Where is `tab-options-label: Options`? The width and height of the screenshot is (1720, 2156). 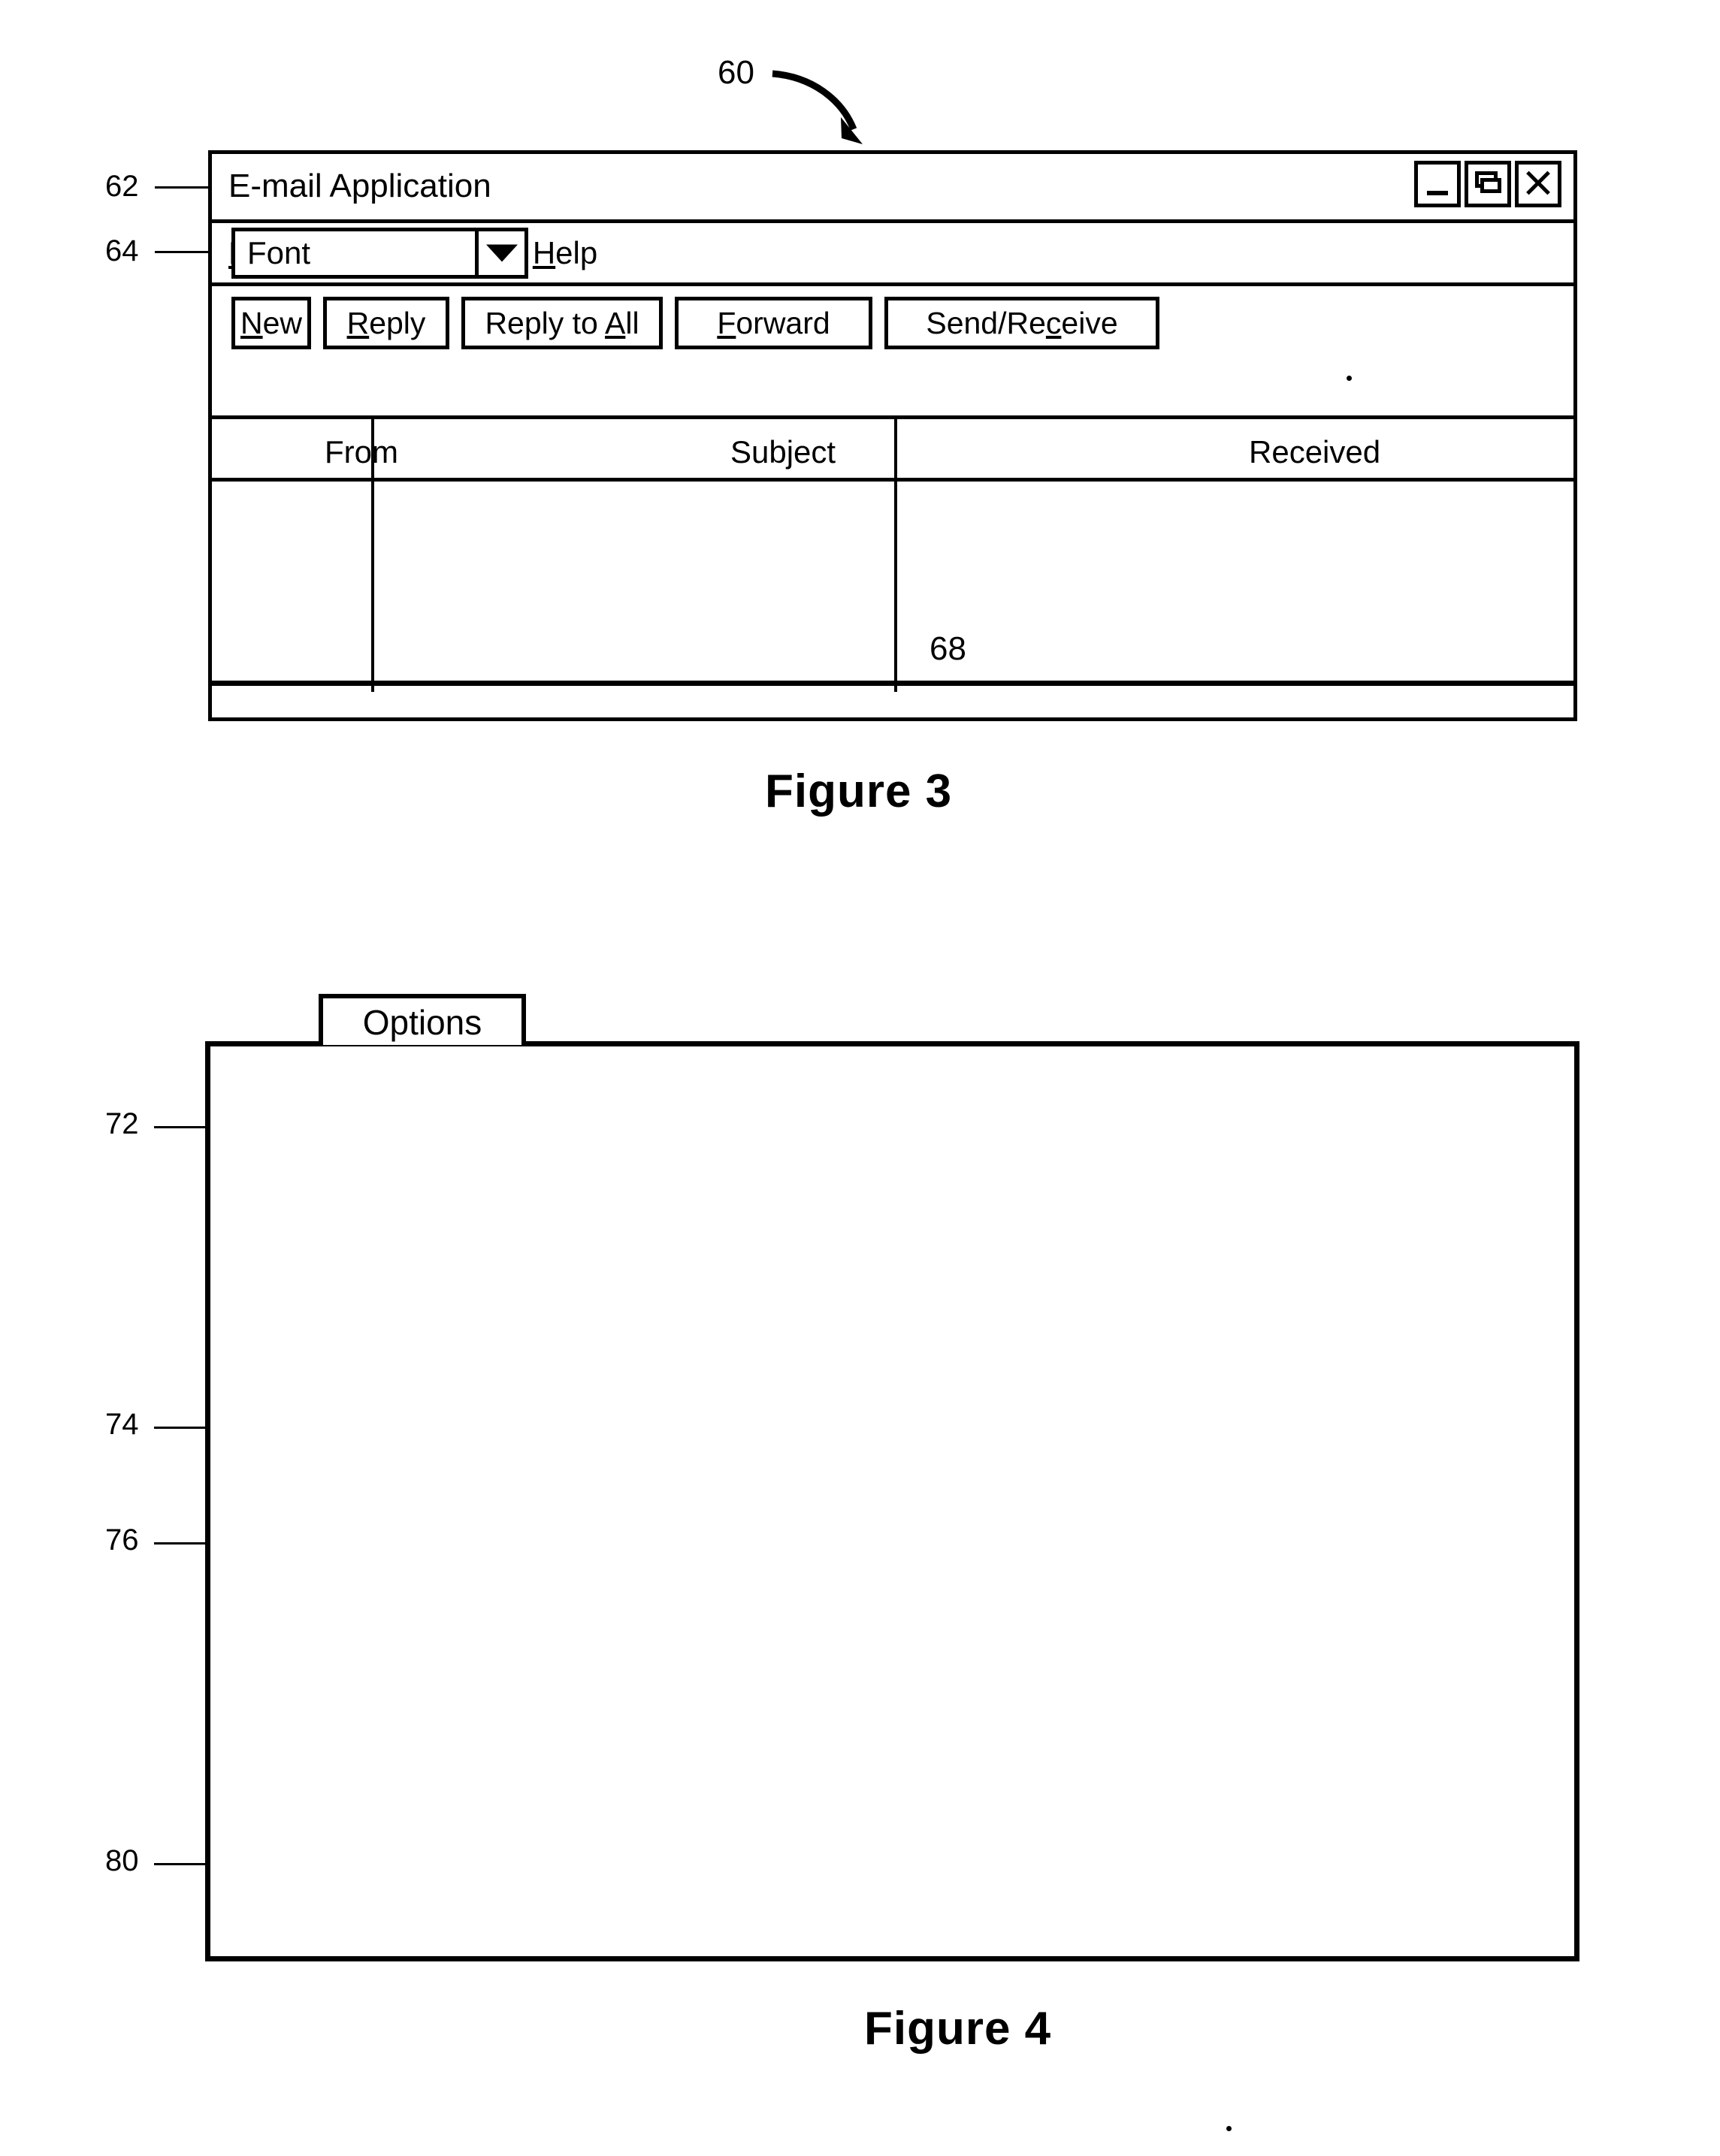
tab-options-label: Options is located at coordinates (422, 1022).